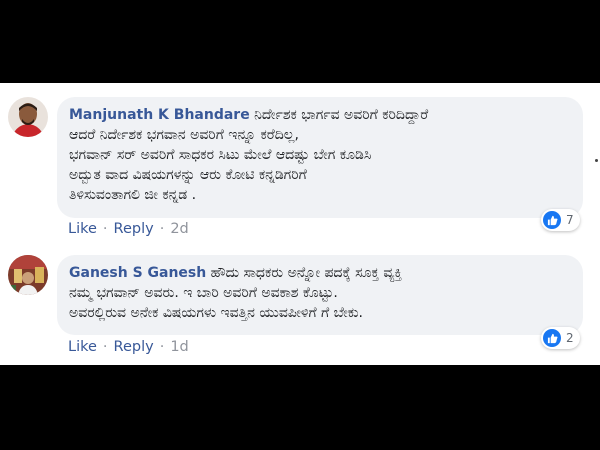 Image resolution: width=600 pixels, height=450 pixels. Describe the element at coordinates (137, 273) in the screenshot. I see `comment-author: Ganesh S Ganesh` at that location.